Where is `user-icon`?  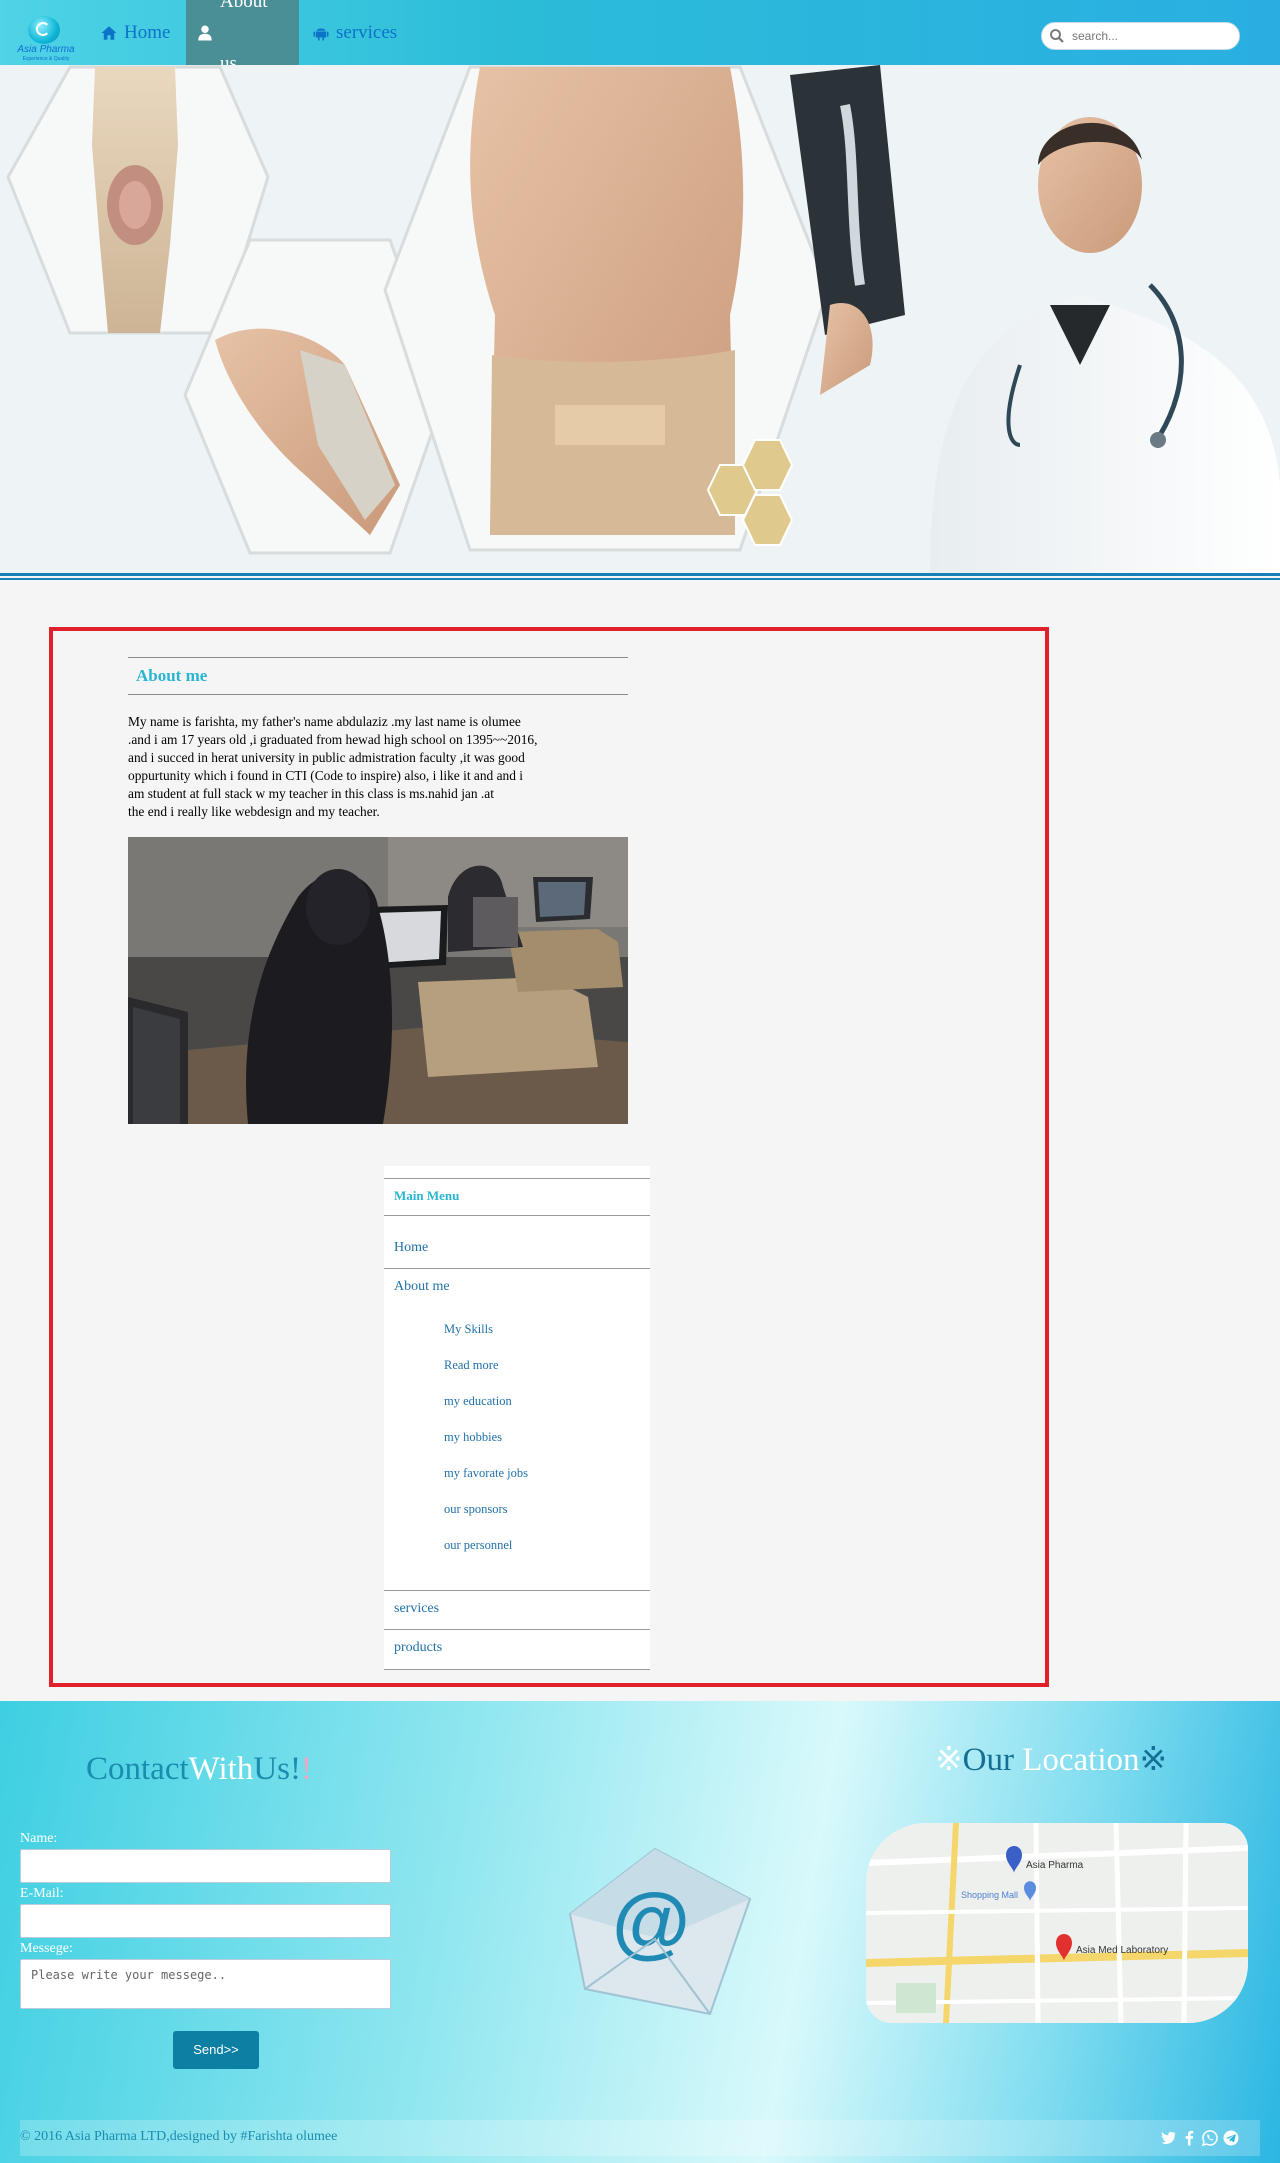
user-icon is located at coordinates (205, 32).